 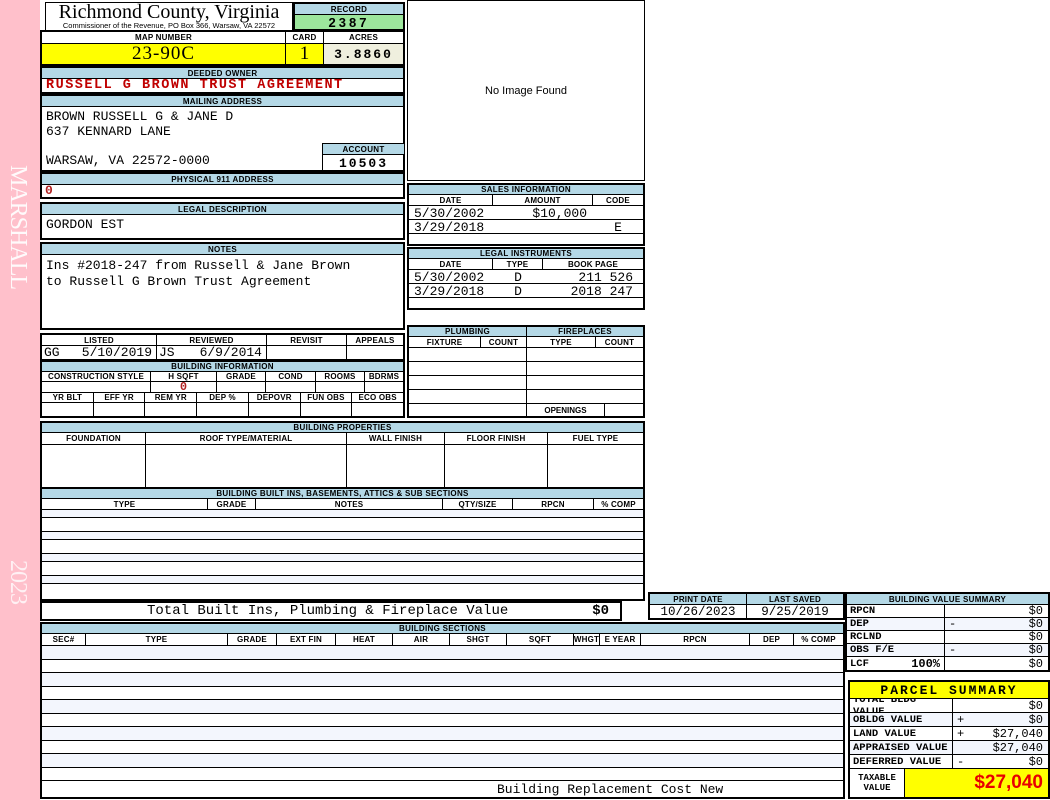 What do you see at coordinates (116, 352) in the screenshot?
I see `listed-date: 5/10/2019` at bounding box center [116, 352].